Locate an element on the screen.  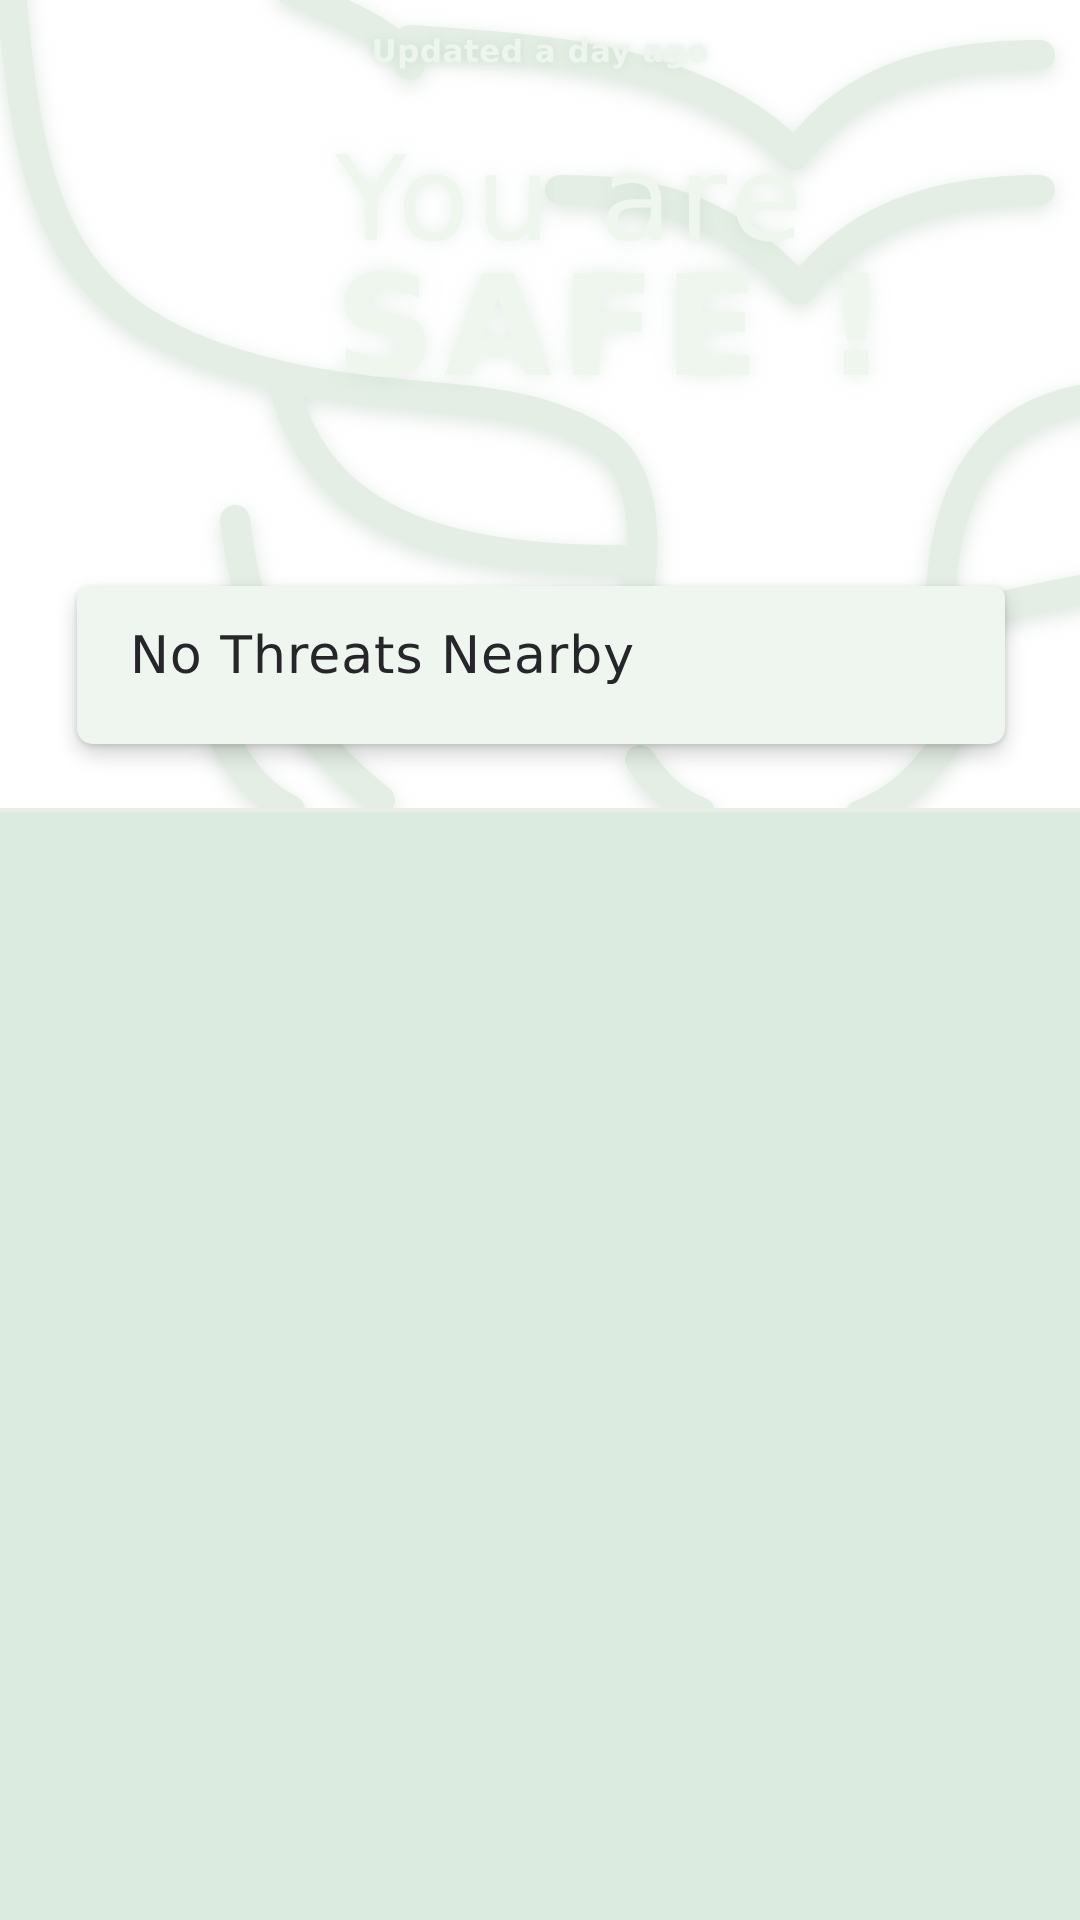
last-updated-text: Updated a day ago is located at coordinates (540, 52).